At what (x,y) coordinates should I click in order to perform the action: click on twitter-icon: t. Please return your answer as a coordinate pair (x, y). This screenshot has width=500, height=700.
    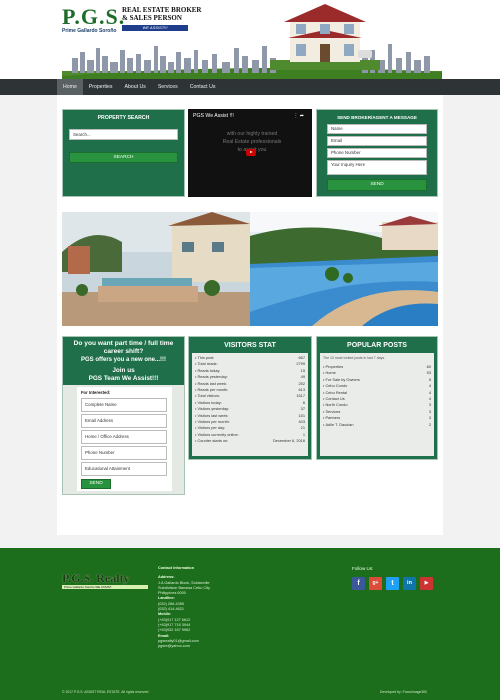
    Looking at the image, I should click on (392, 583).